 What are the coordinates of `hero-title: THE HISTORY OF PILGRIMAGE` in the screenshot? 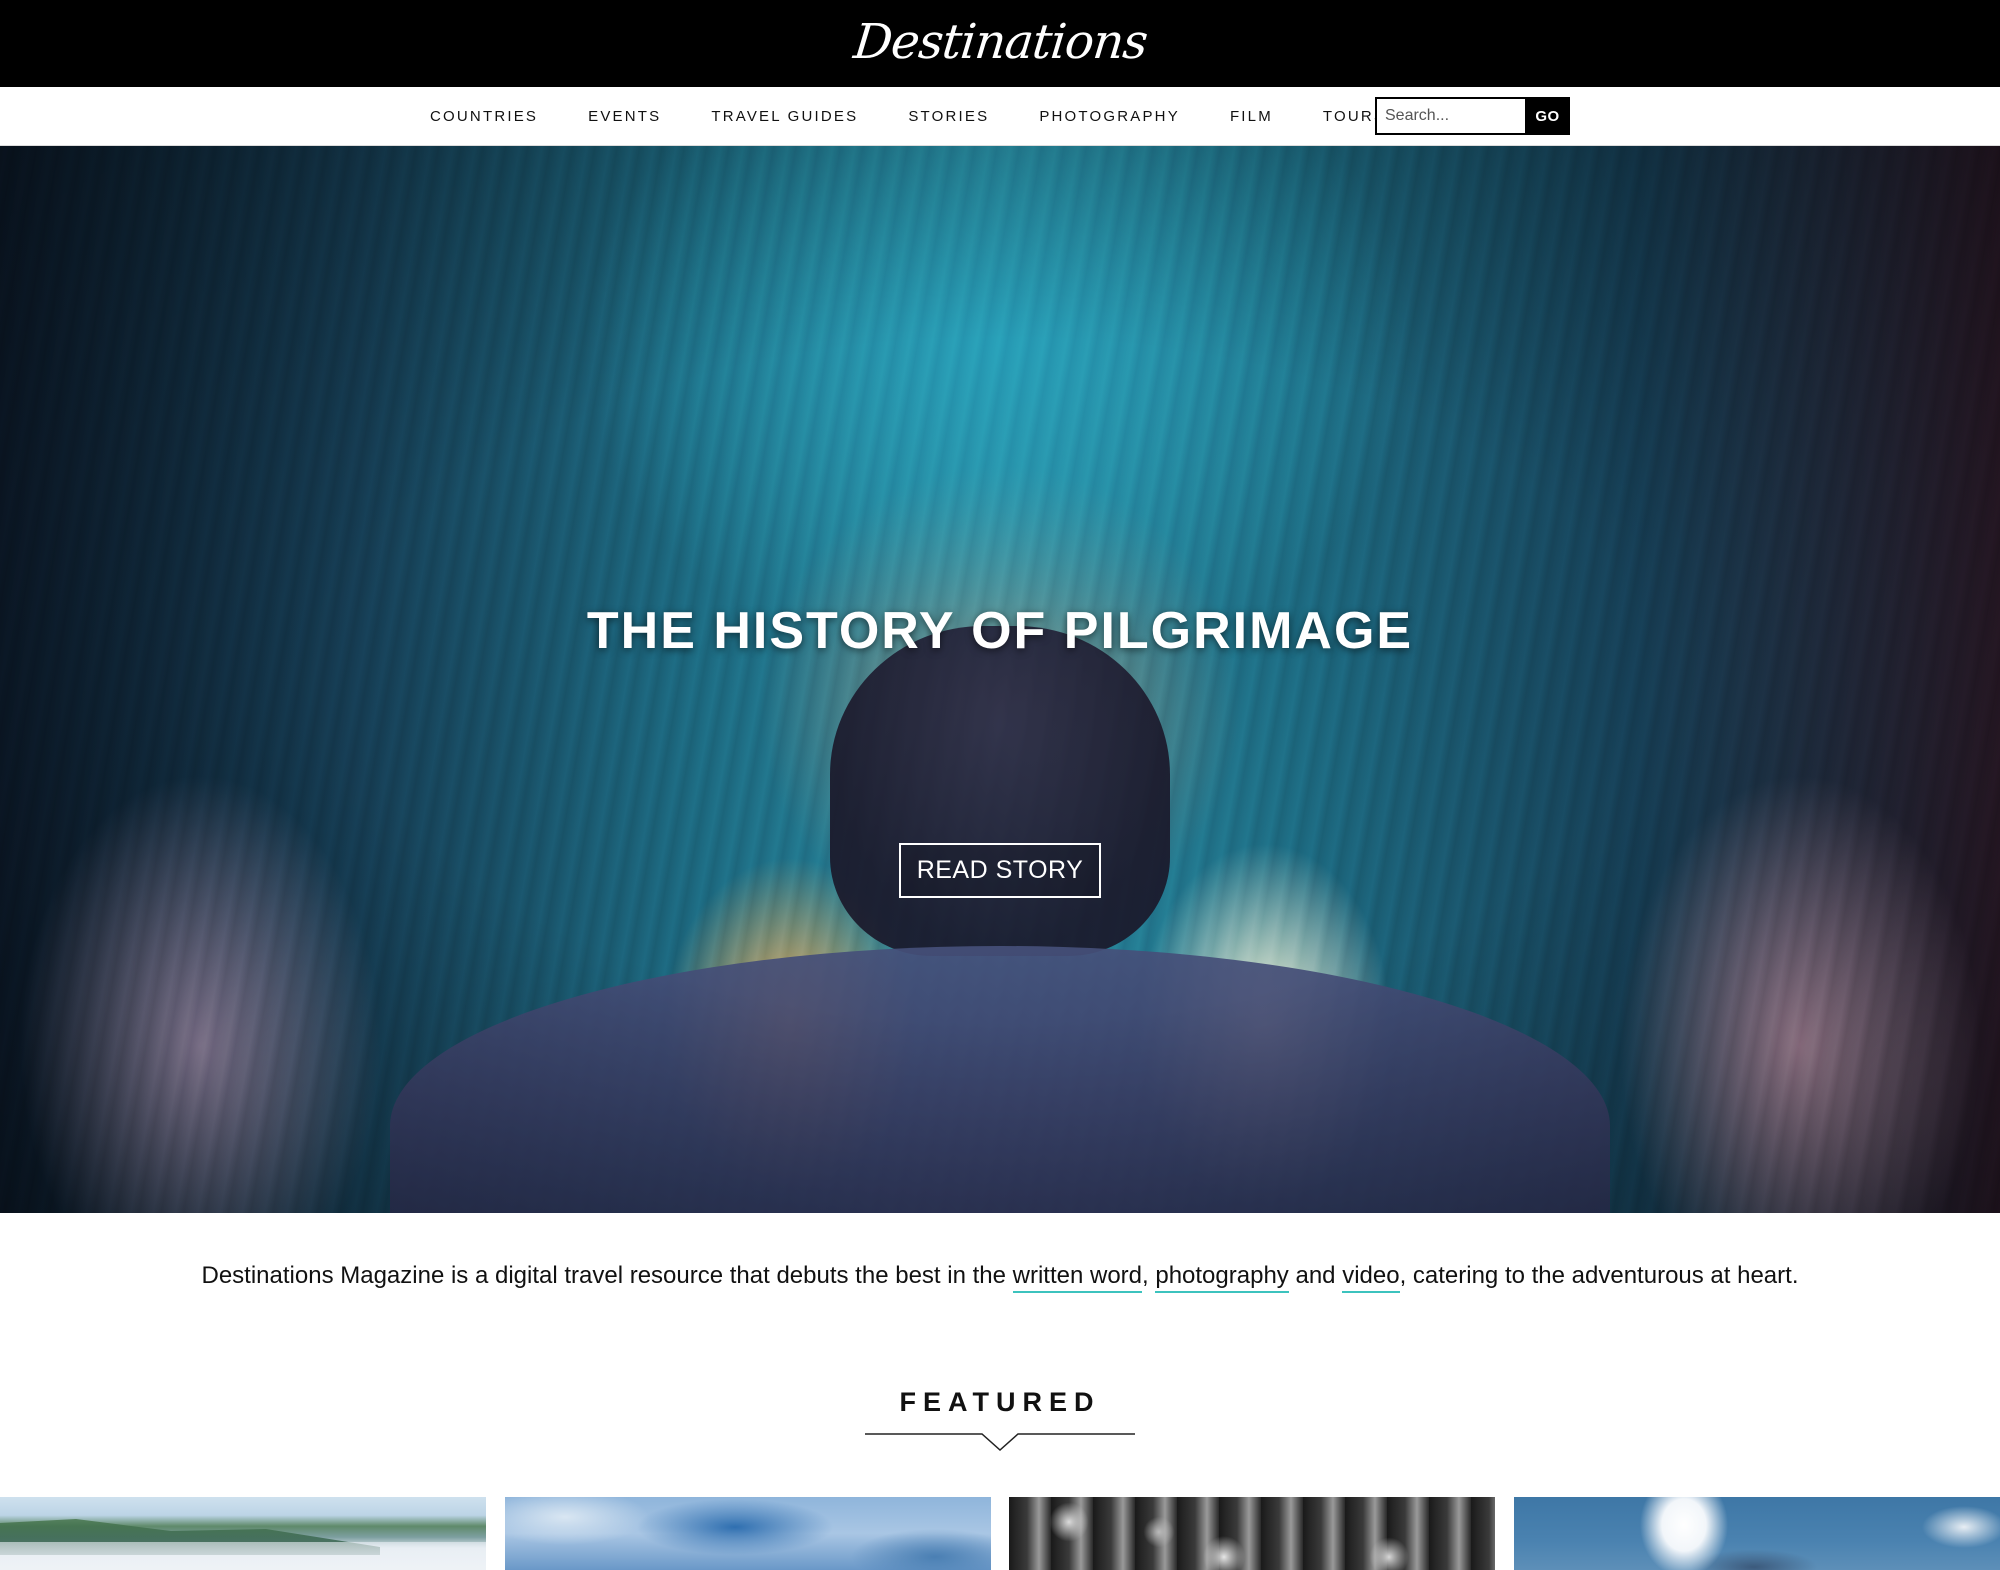 It's located at (1000, 631).